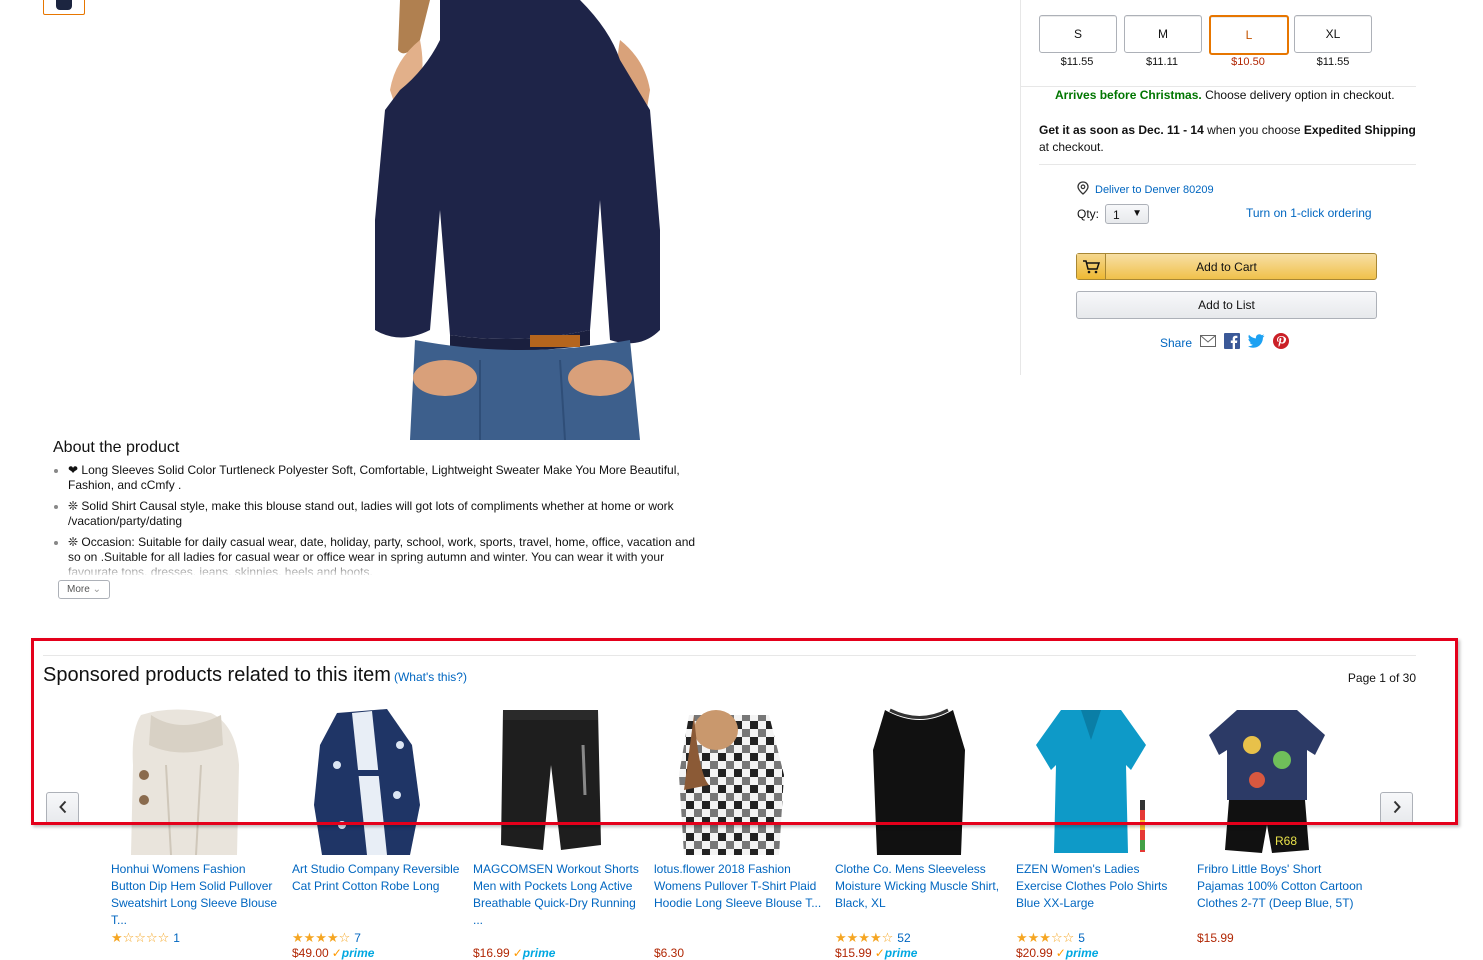 This screenshot has height=960, width=1483. I want to click on size-price: $11.11, so click(1161, 62).